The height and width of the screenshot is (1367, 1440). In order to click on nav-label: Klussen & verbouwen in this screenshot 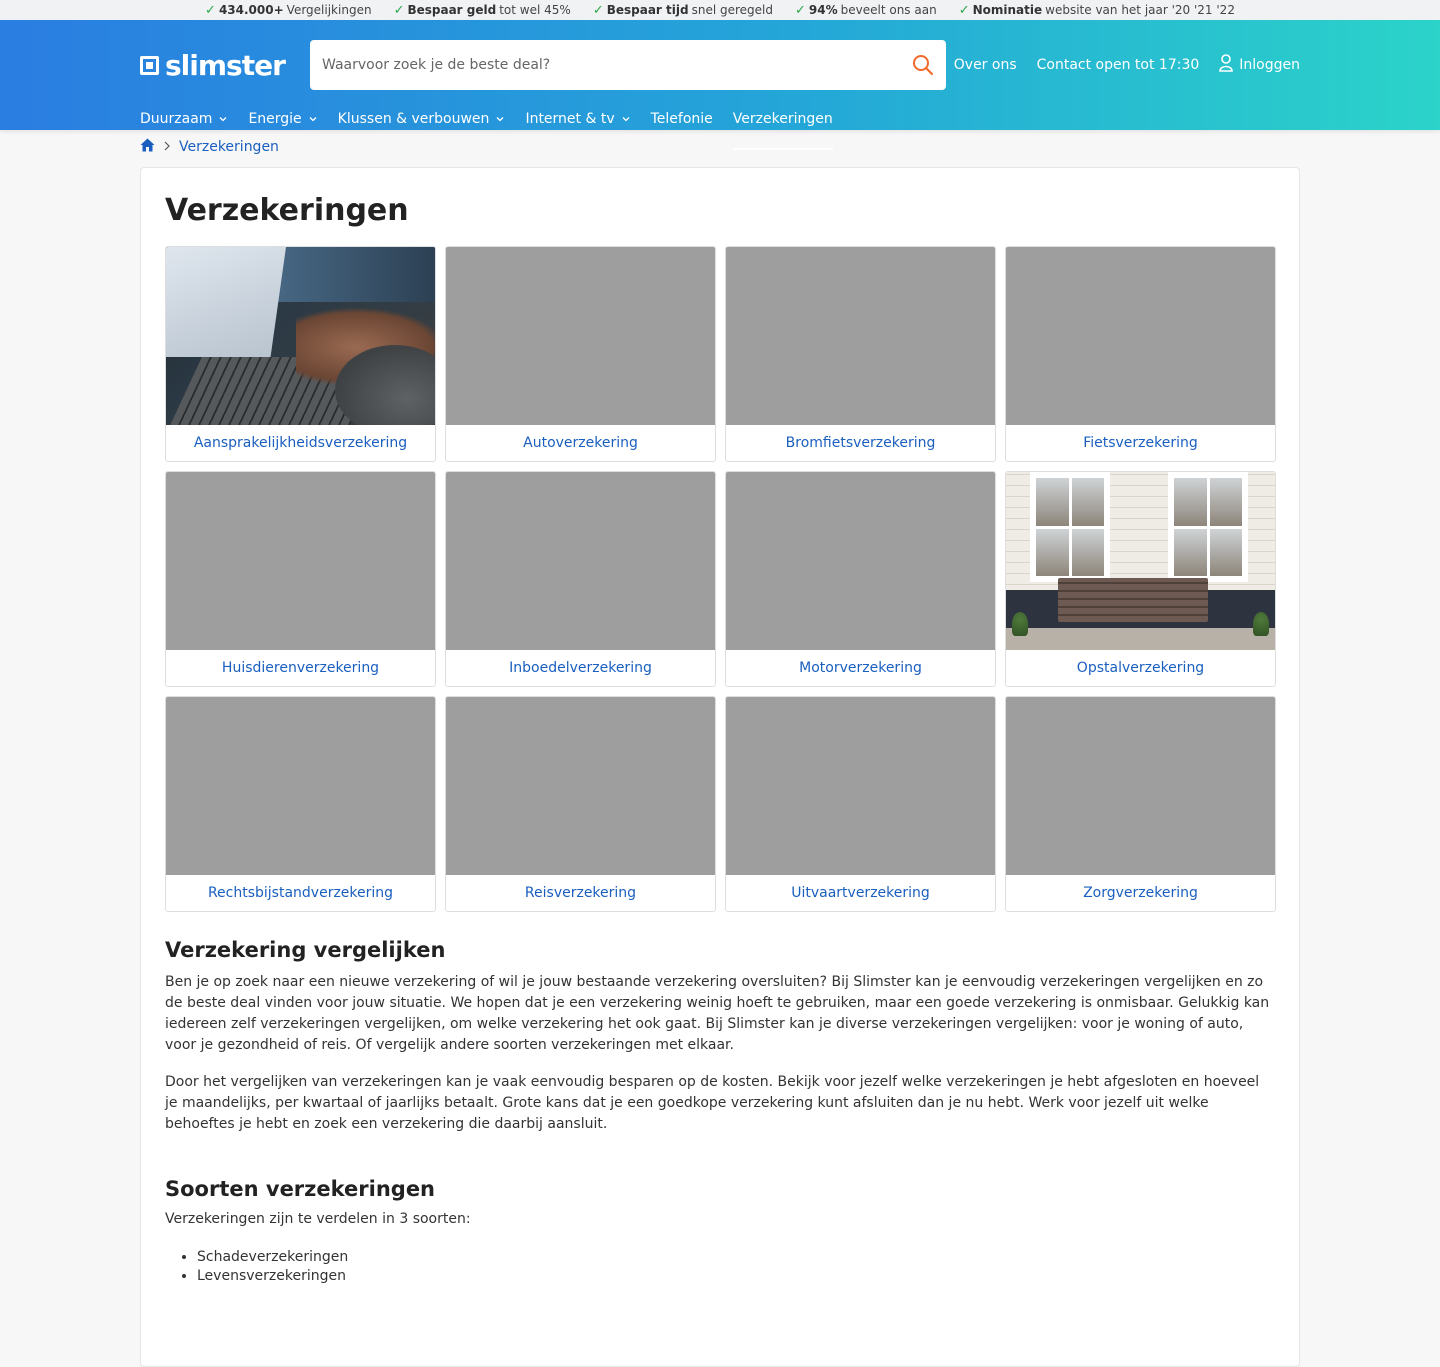, I will do `click(413, 119)`.